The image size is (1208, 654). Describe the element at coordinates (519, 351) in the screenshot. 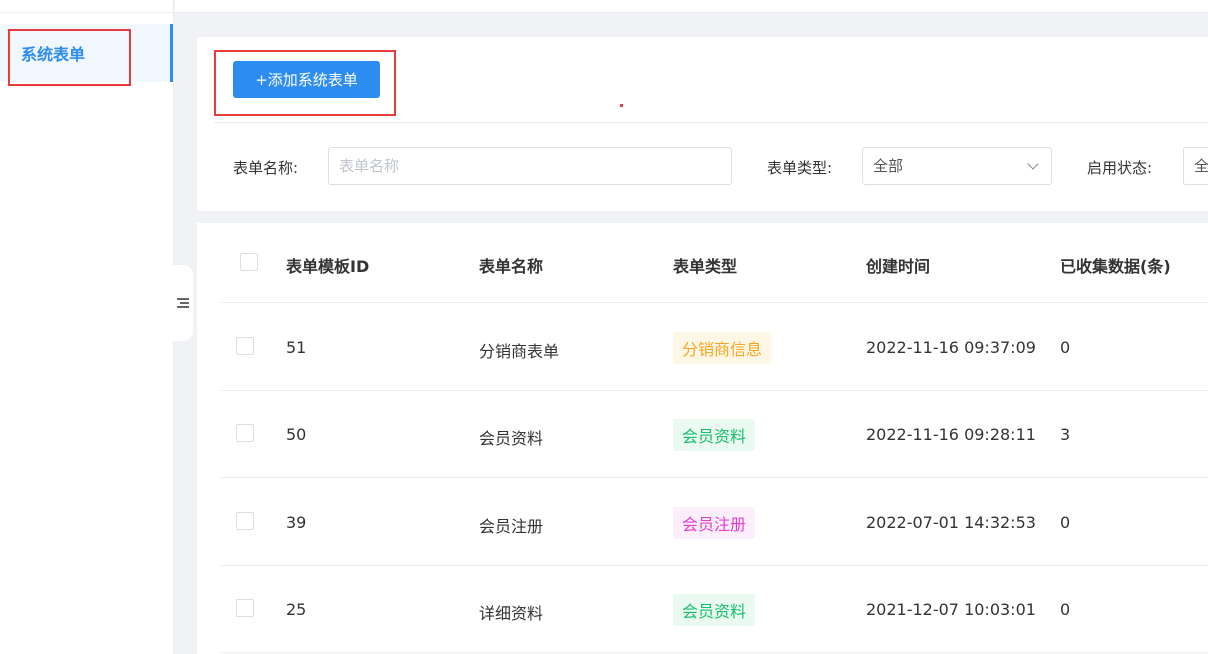

I see `cell-name: 分销商表单` at that location.